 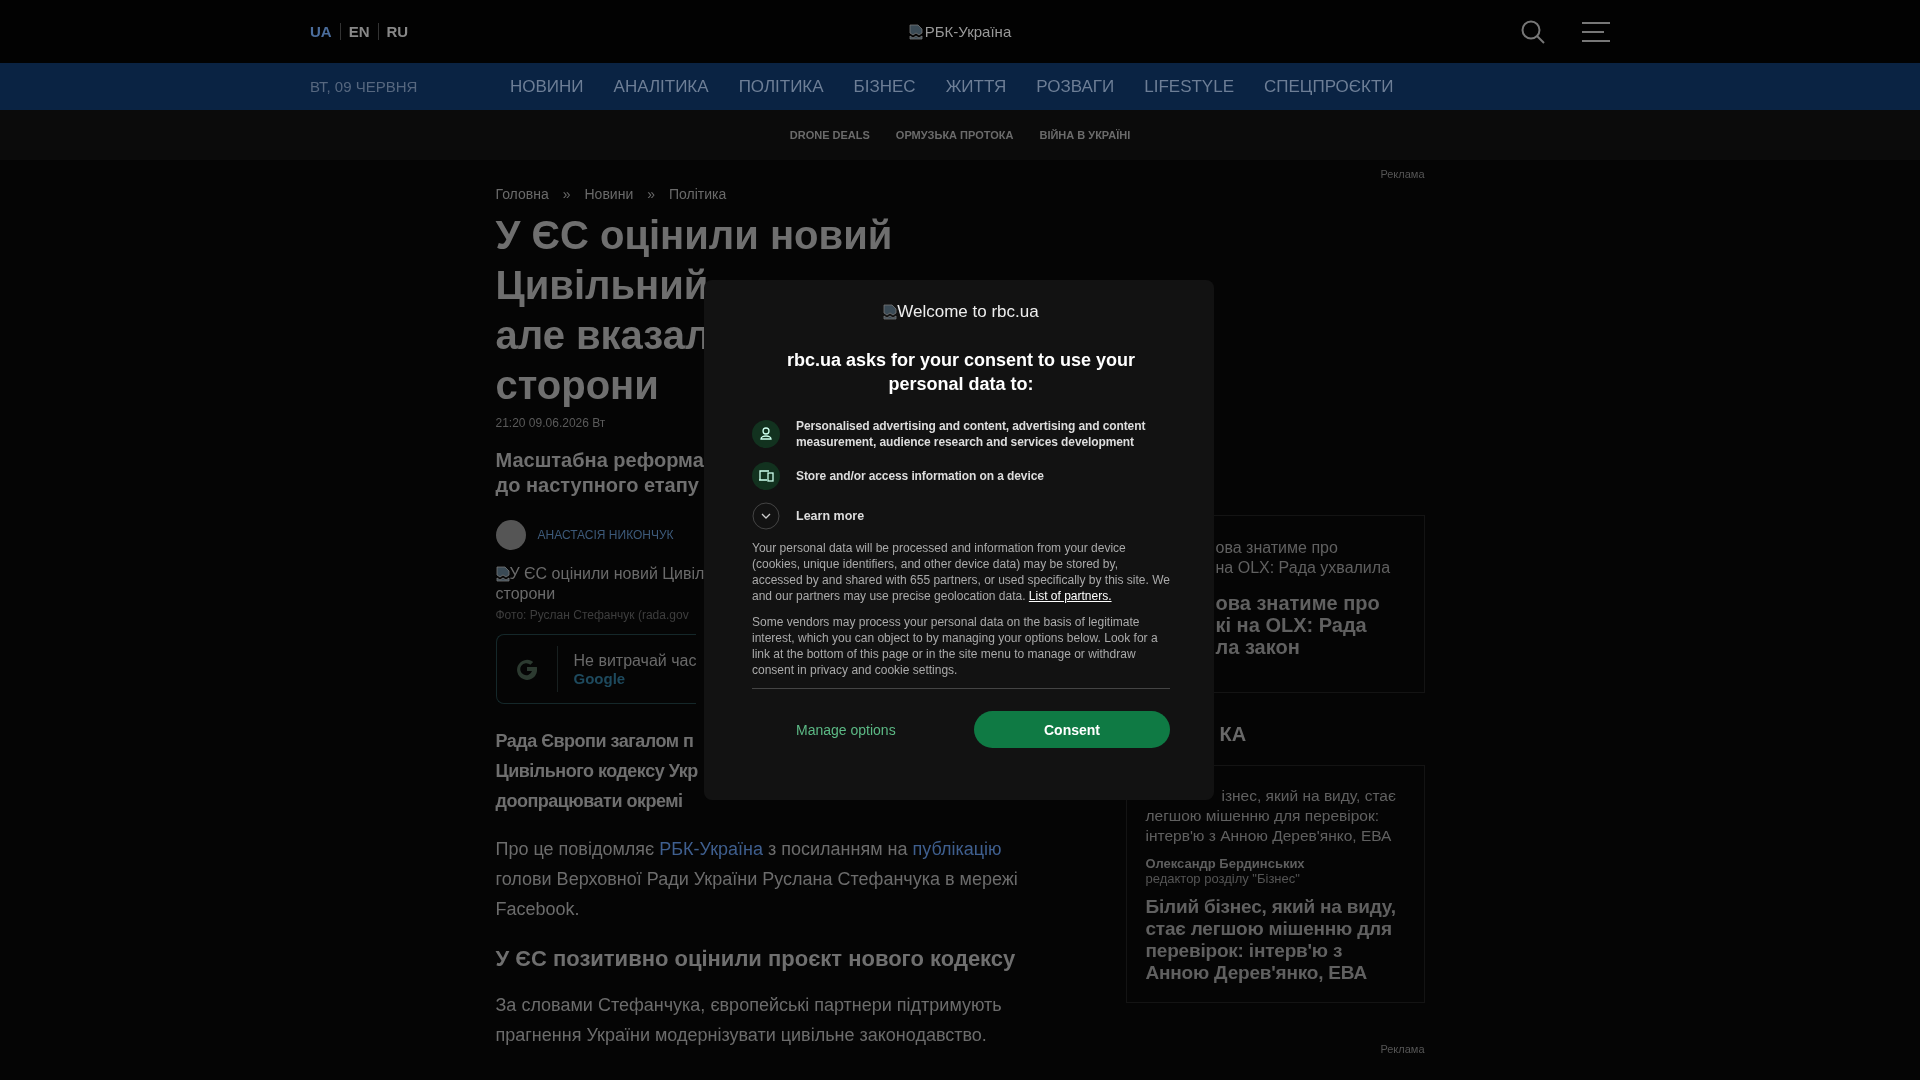 What do you see at coordinates (968, 312) in the screenshot?
I see `logo-alt-text: Welcome to rbc.ua` at bounding box center [968, 312].